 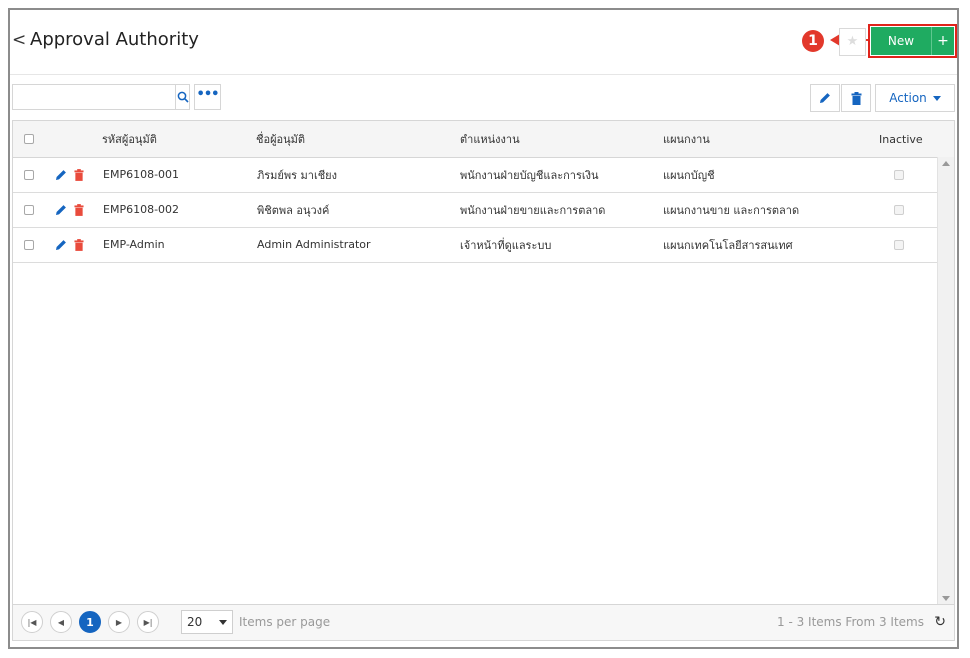 I want to click on cell-name: ภิรมย์พร มาเชียง, so click(x=297, y=175).